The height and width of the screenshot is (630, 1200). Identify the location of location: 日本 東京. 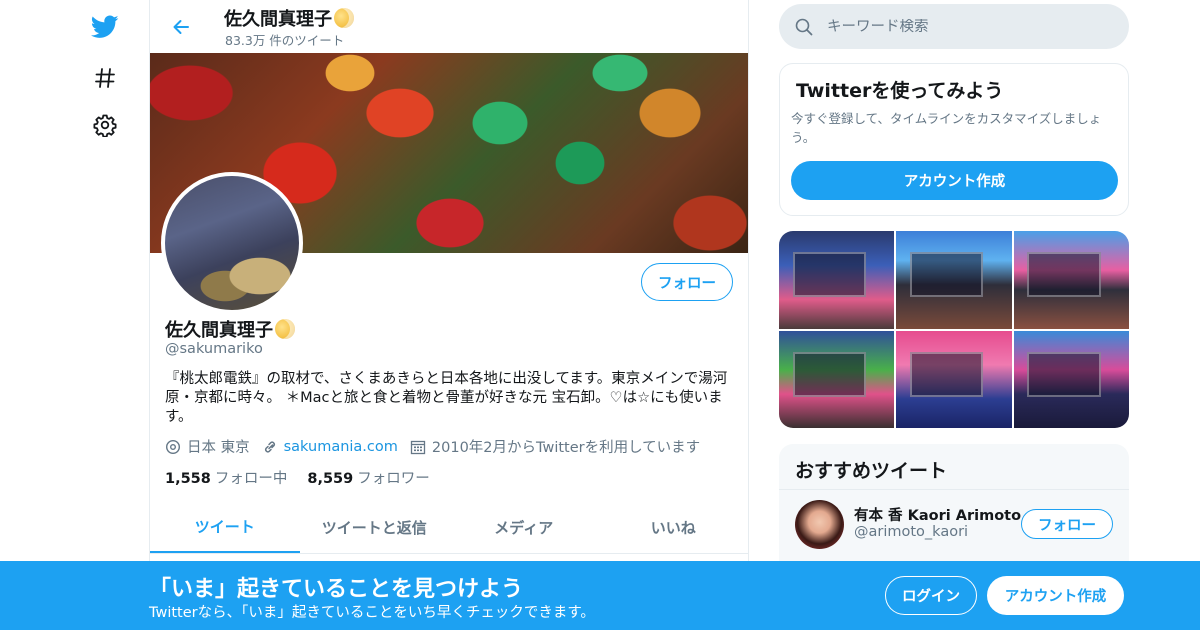
(207, 446).